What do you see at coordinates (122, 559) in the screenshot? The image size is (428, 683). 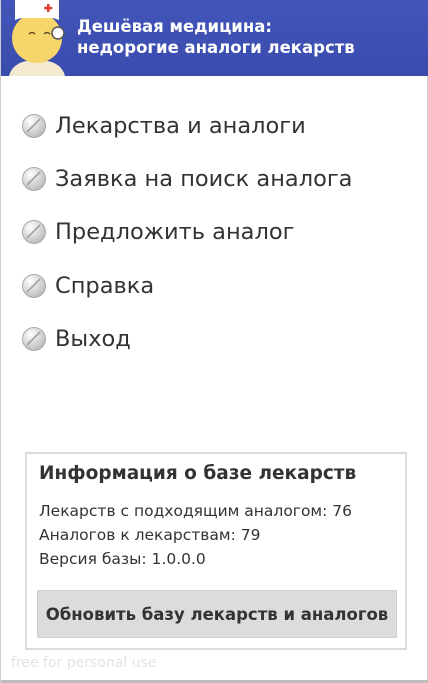 I see `database-version: Версия базы: 1.0.0.0` at bounding box center [122, 559].